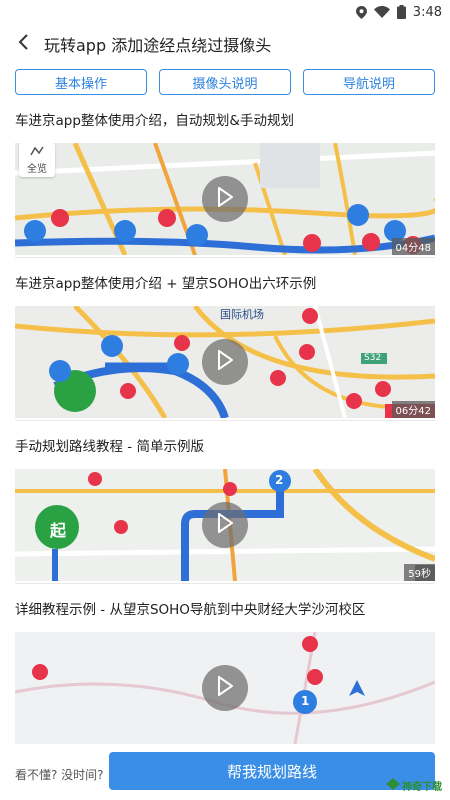 This screenshot has height=800, width=450. Describe the element at coordinates (361, 12) in the screenshot. I see `location-icon` at that location.